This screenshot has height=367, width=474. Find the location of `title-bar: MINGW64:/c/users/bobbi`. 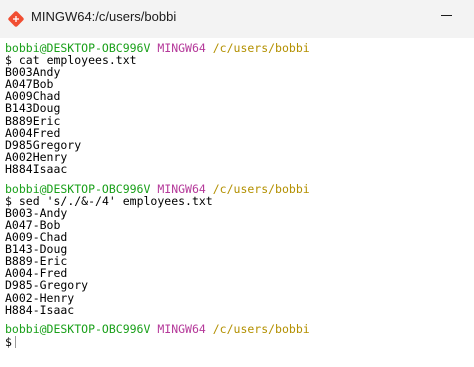

title-bar: MINGW64:/c/users/bobbi is located at coordinates (237, 19).